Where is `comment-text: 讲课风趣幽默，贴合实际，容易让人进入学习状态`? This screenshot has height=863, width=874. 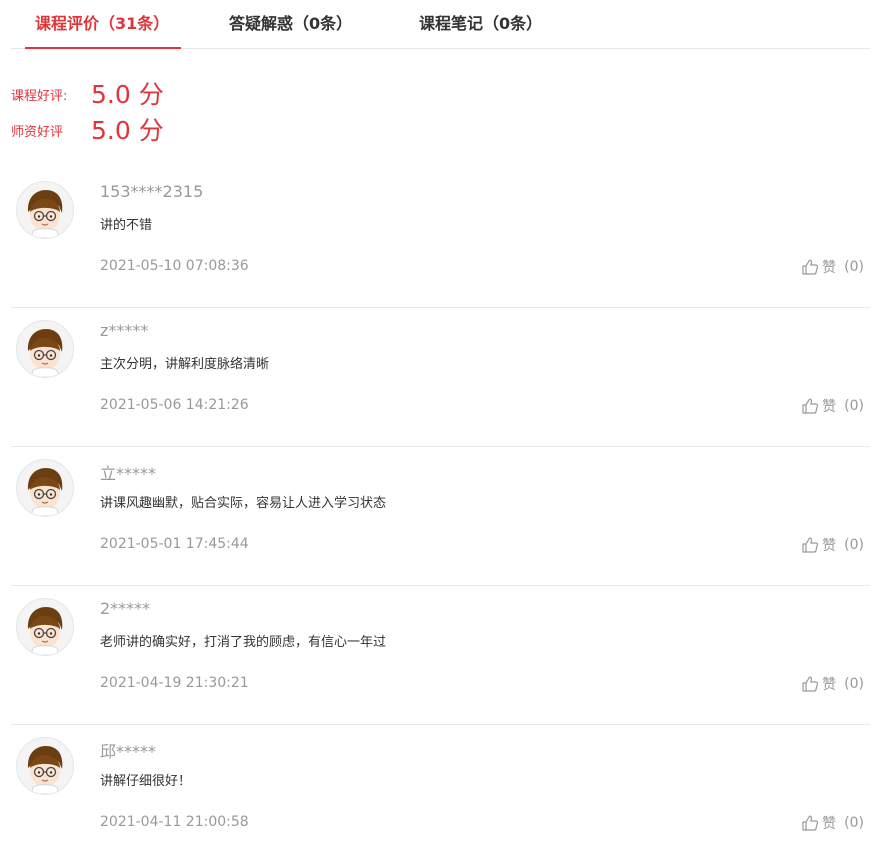 comment-text: 讲课风趣幽默，贴合实际，容易让人进入学习状态 is located at coordinates (243, 503).